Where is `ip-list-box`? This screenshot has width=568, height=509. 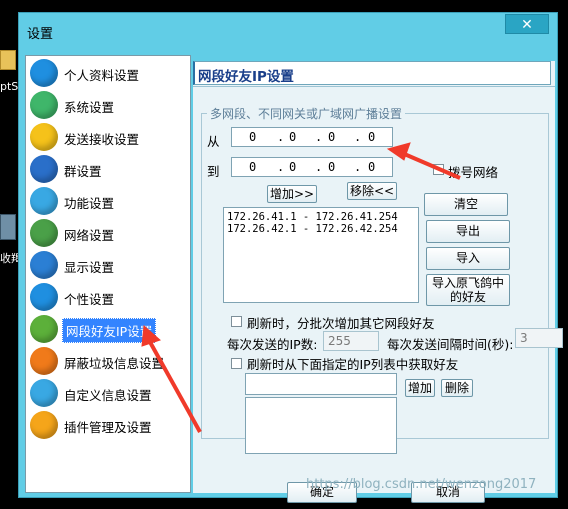 ip-list-box is located at coordinates (321, 425).